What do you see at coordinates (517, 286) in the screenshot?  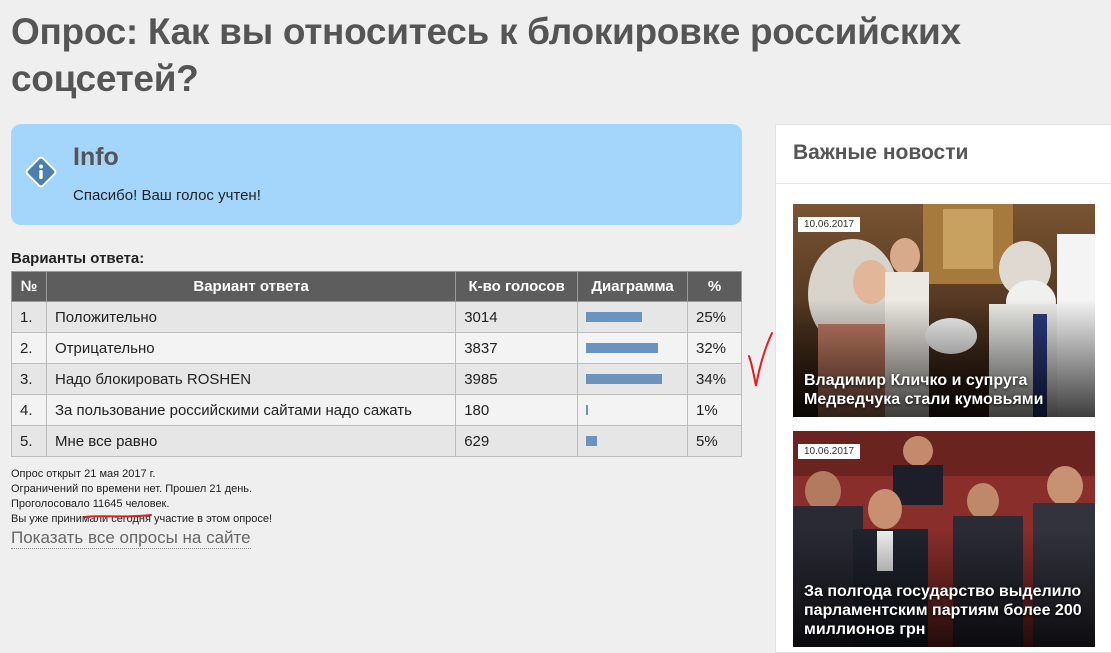 I see `column-header-votes: К-во голосов` at bounding box center [517, 286].